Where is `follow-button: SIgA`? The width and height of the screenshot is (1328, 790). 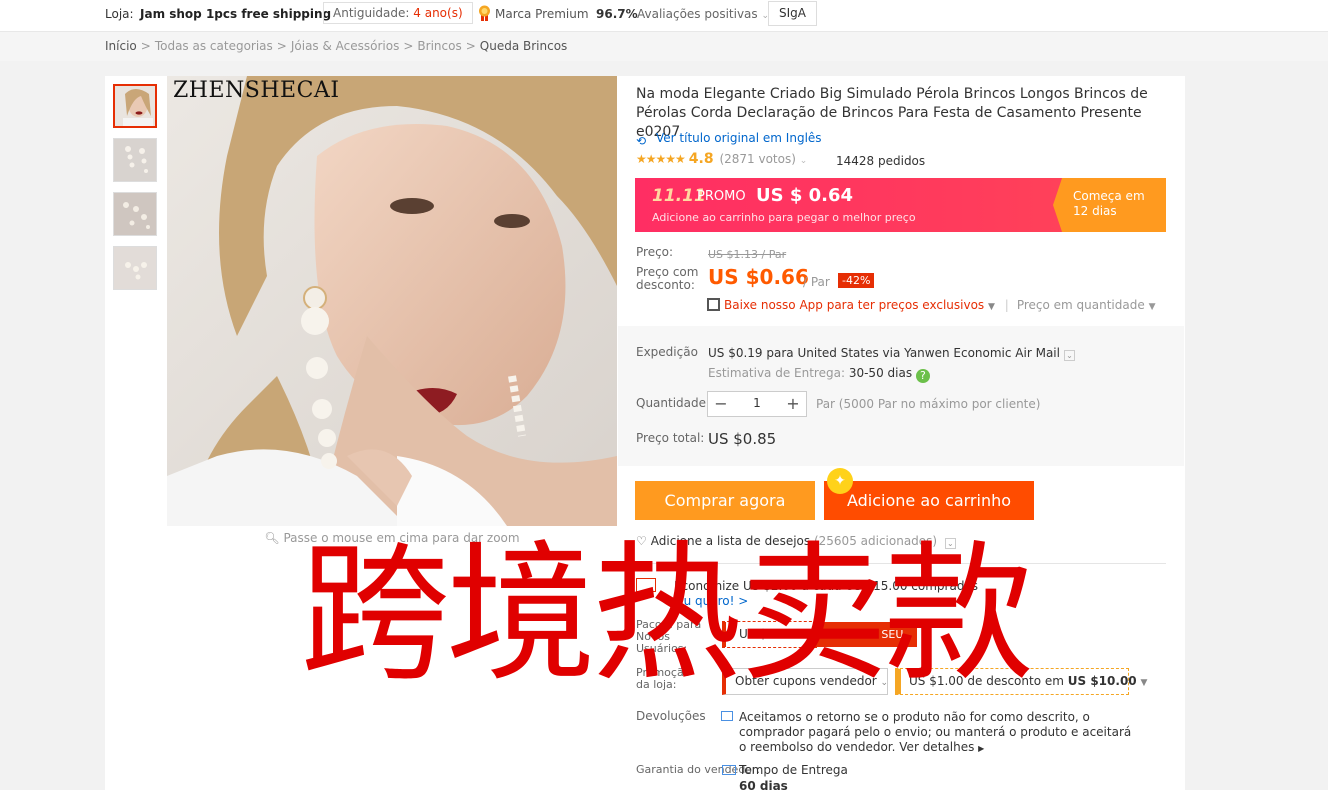 follow-button: SIgA is located at coordinates (792, 13).